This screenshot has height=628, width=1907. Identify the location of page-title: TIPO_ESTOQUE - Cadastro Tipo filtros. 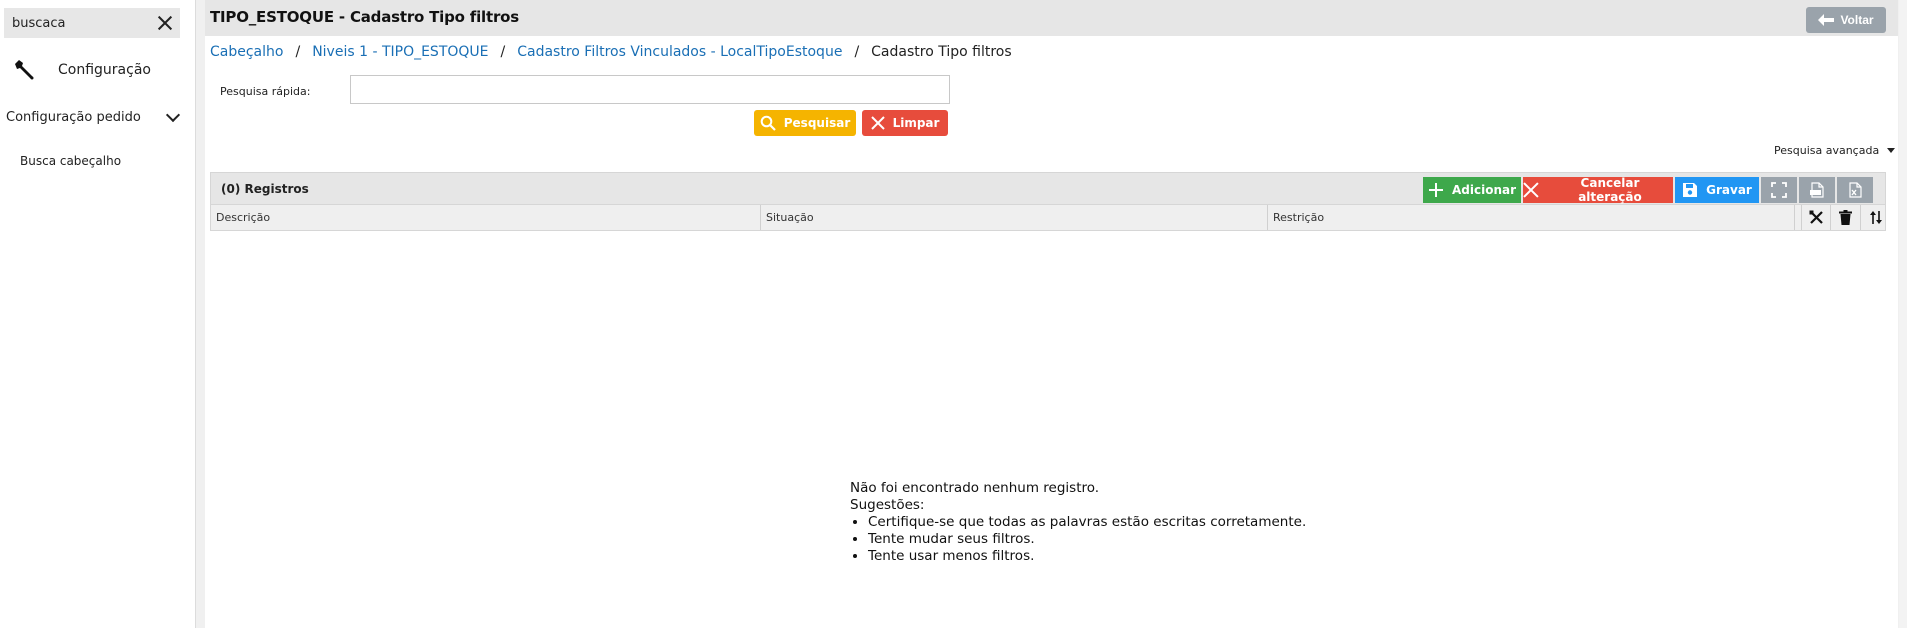
(365, 17).